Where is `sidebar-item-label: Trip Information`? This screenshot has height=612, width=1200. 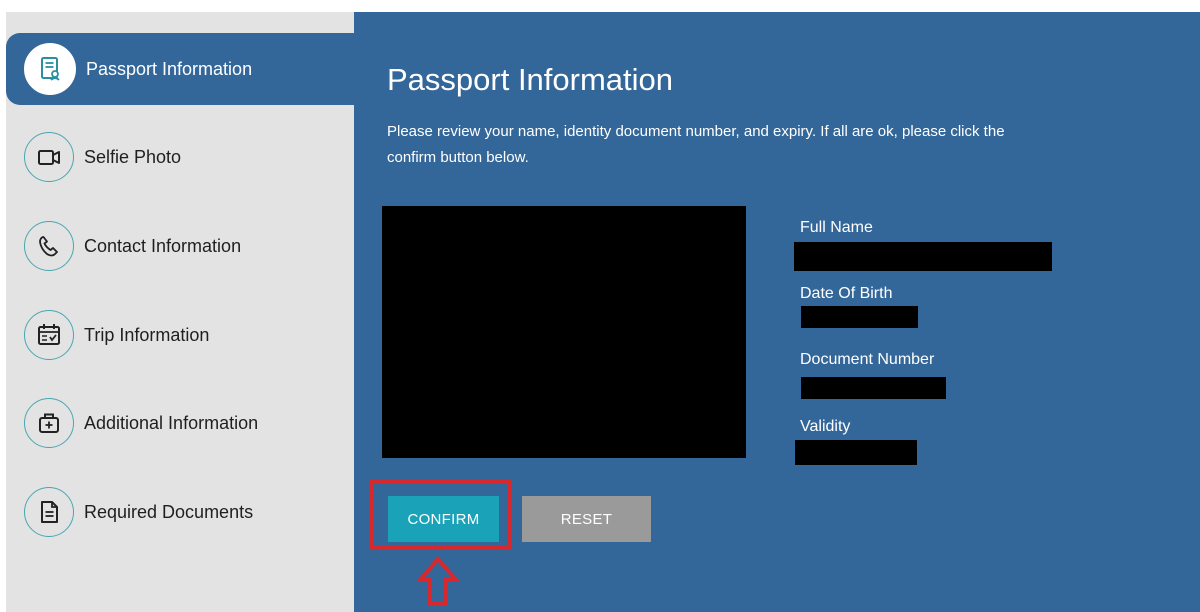 sidebar-item-label: Trip Information is located at coordinates (147, 334).